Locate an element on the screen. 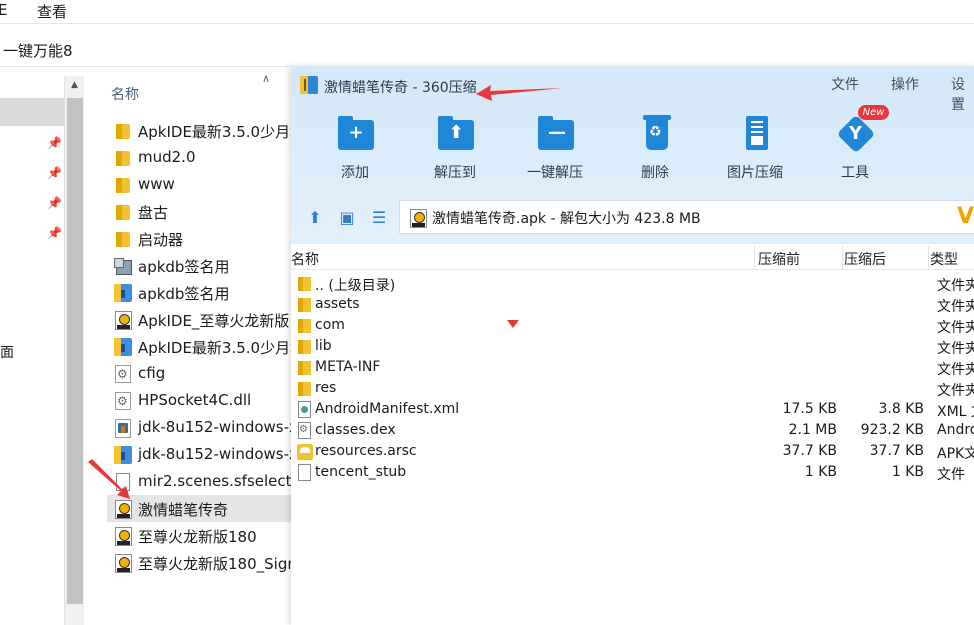 The width and height of the screenshot is (974, 625). tools-button: Y 工具 is located at coordinates (855, 150).